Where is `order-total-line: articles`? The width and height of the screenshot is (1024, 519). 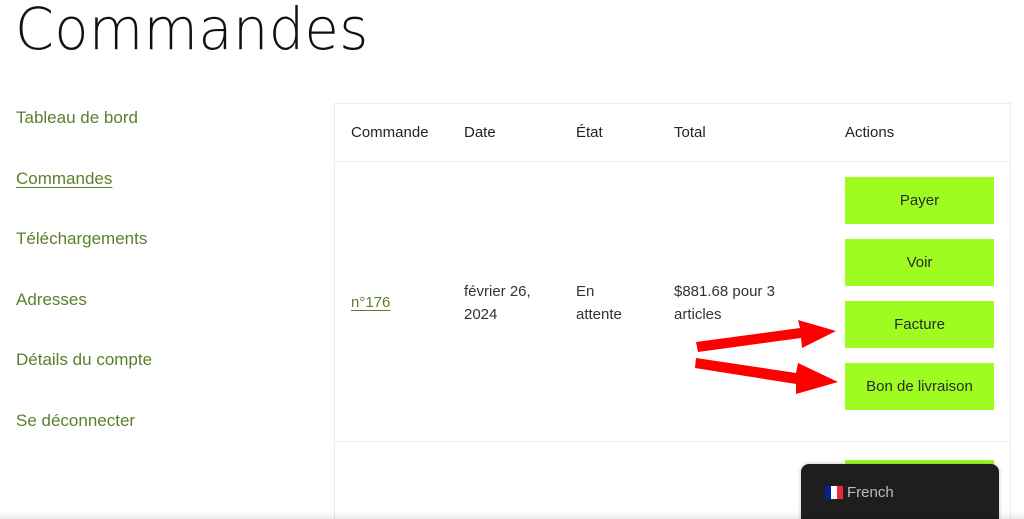
order-total-line: articles is located at coordinates (698, 314).